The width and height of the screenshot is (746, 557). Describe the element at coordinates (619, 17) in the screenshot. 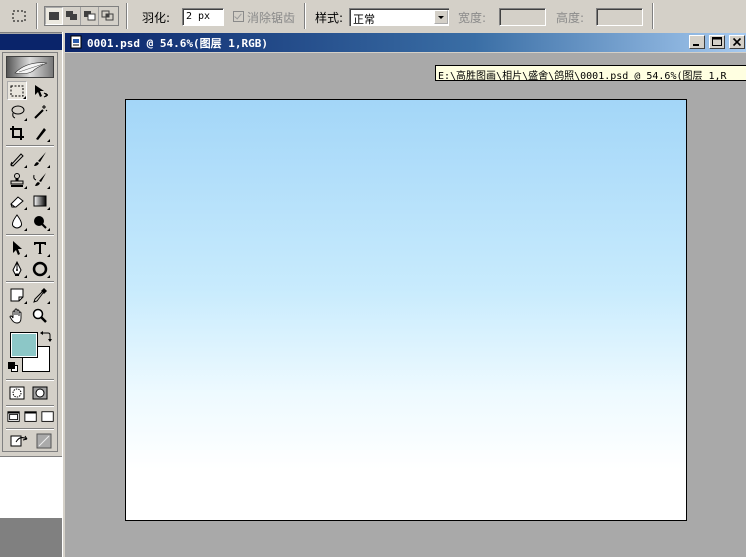

I see `height-input` at that location.